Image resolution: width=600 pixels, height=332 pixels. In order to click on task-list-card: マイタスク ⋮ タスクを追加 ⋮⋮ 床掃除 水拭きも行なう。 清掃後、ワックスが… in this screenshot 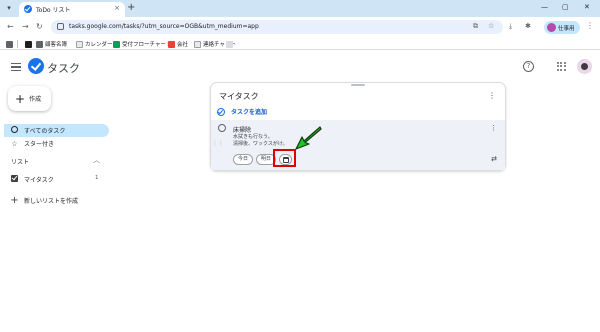, I will do `click(358, 126)`.